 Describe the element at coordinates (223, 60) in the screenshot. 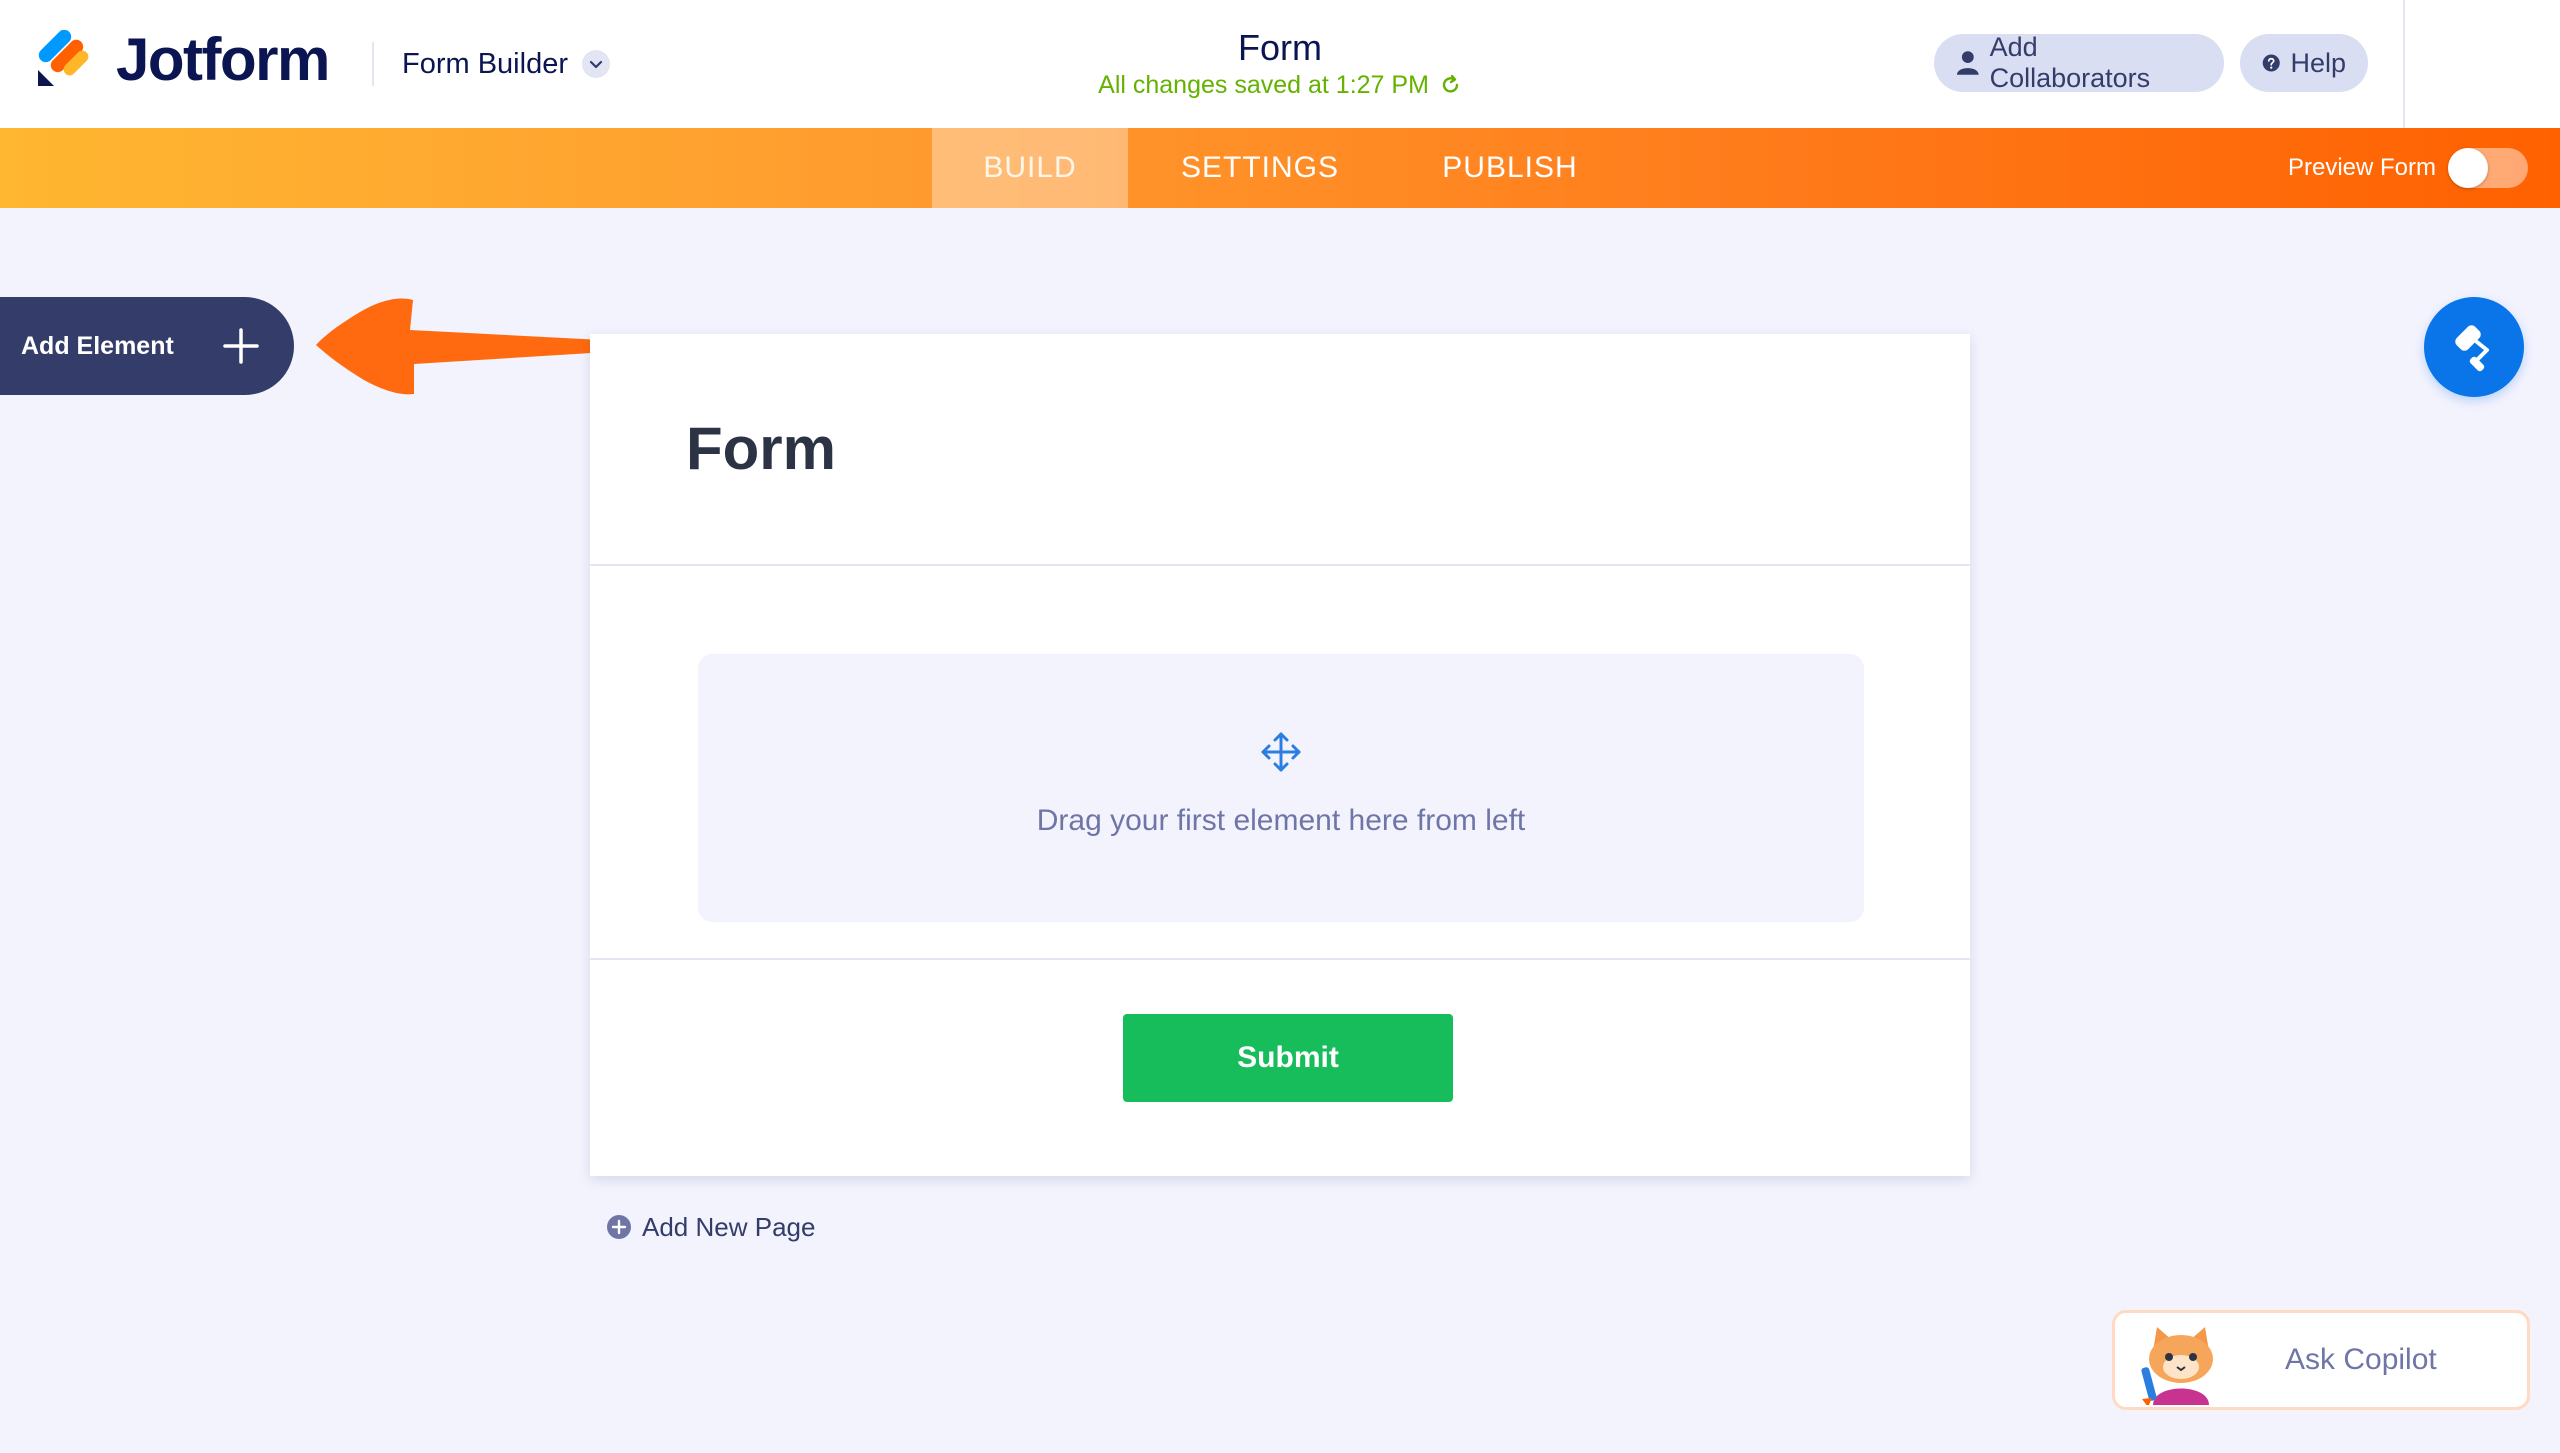

I see `brand-name: Jotform` at that location.